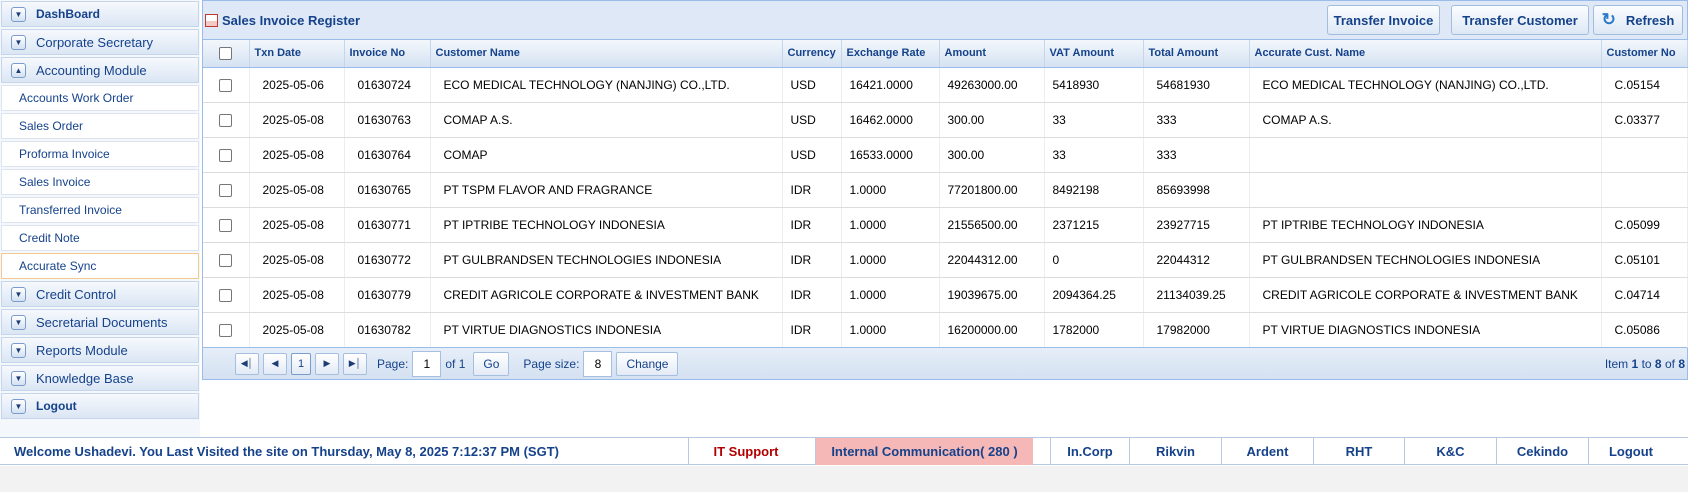 The width and height of the screenshot is (1688, 492). What do you see at coordinates (1094, 225) in the screenshot?
I see `cell-vat-amount: 2371215` at bounding box center [1094, 225].